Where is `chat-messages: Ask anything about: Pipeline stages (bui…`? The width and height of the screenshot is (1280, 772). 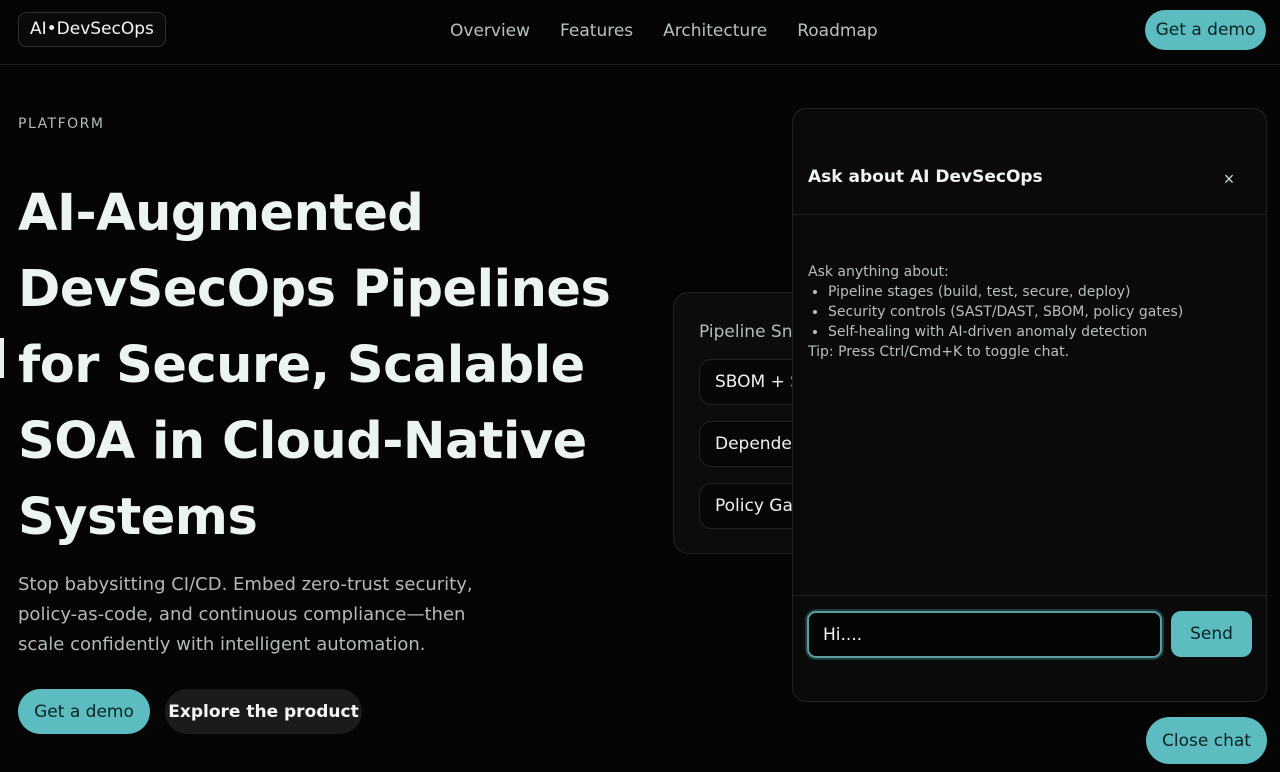 chat-messages: Ask anything about: Pipeline stages (bui… is located at coordinates (1028, 312).